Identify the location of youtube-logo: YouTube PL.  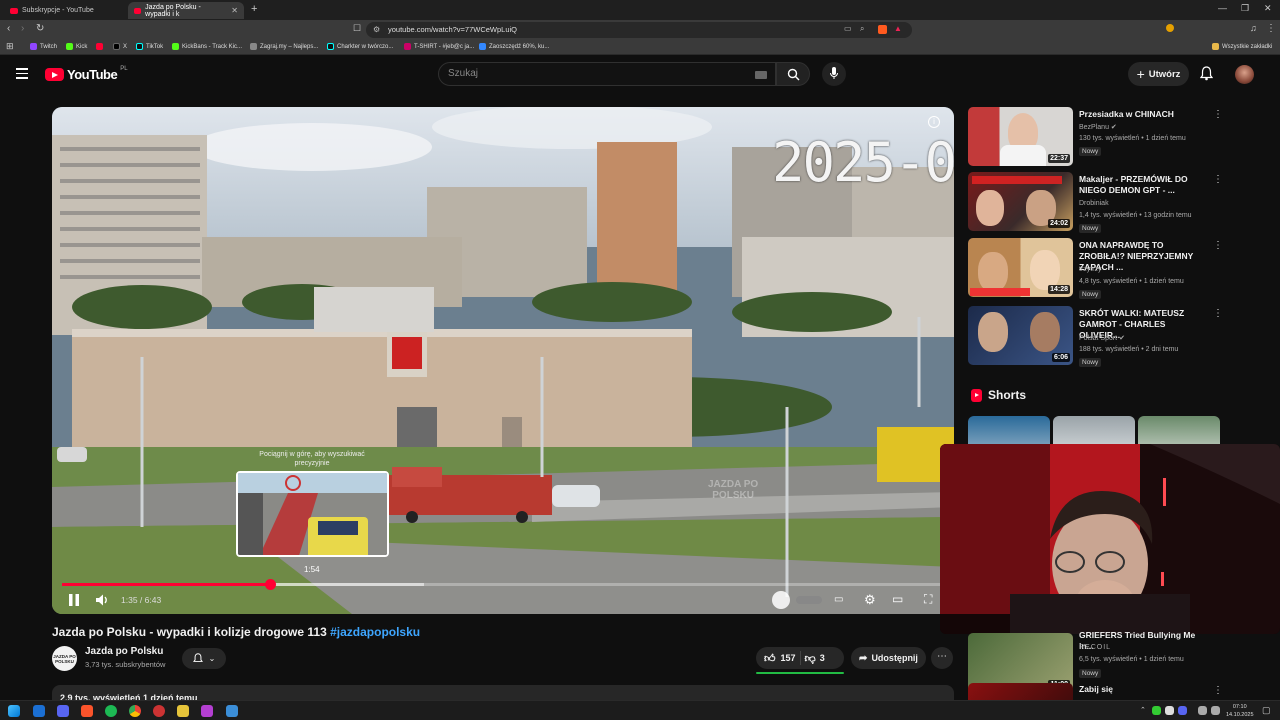
(86, 74).